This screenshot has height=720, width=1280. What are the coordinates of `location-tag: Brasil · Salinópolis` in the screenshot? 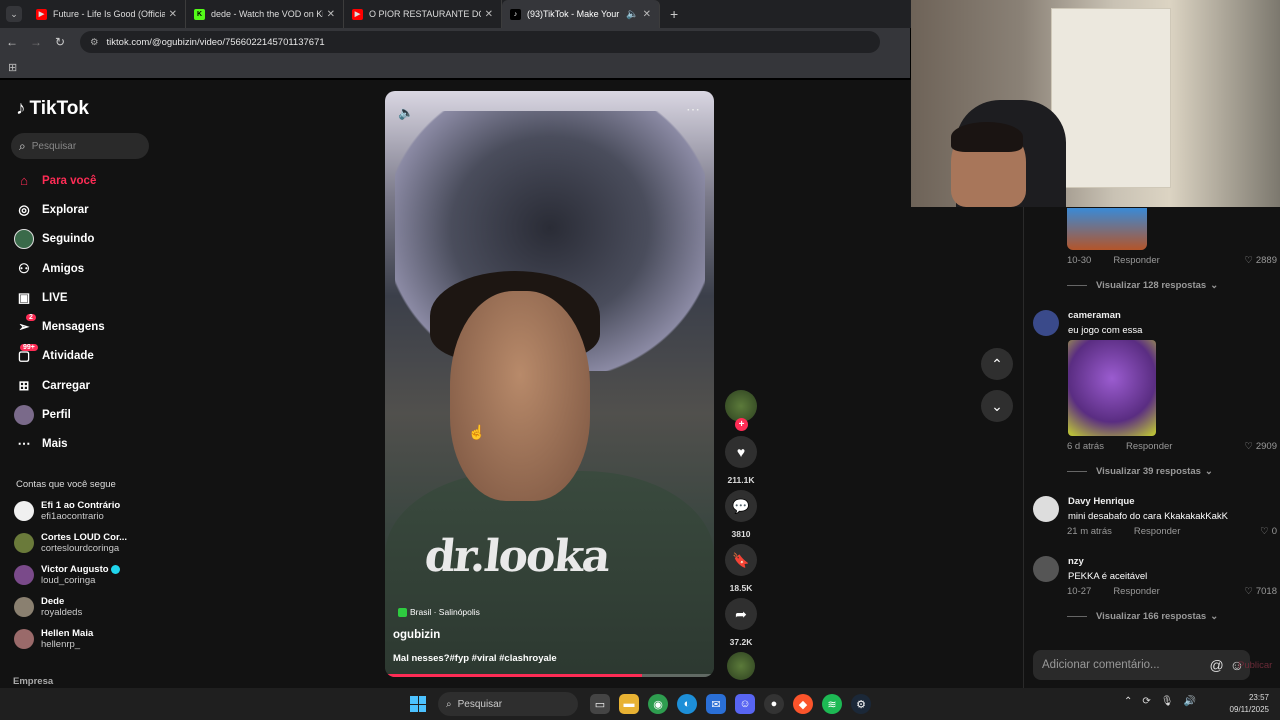 It's located at (439, 612).